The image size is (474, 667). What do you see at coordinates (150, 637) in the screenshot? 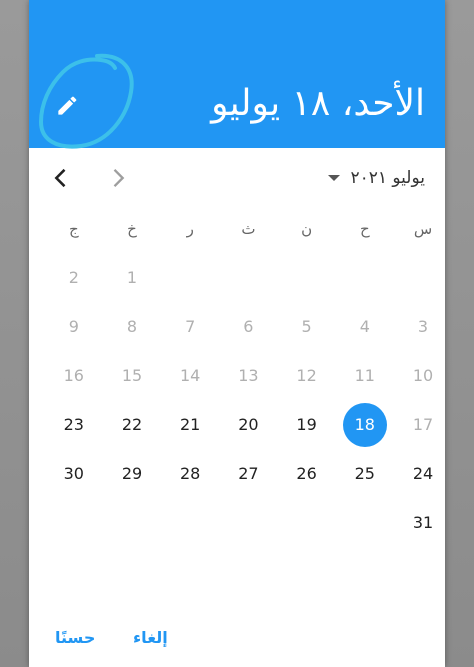
I see `cancel-button: إلغاء` at bounding box center [150, 637].